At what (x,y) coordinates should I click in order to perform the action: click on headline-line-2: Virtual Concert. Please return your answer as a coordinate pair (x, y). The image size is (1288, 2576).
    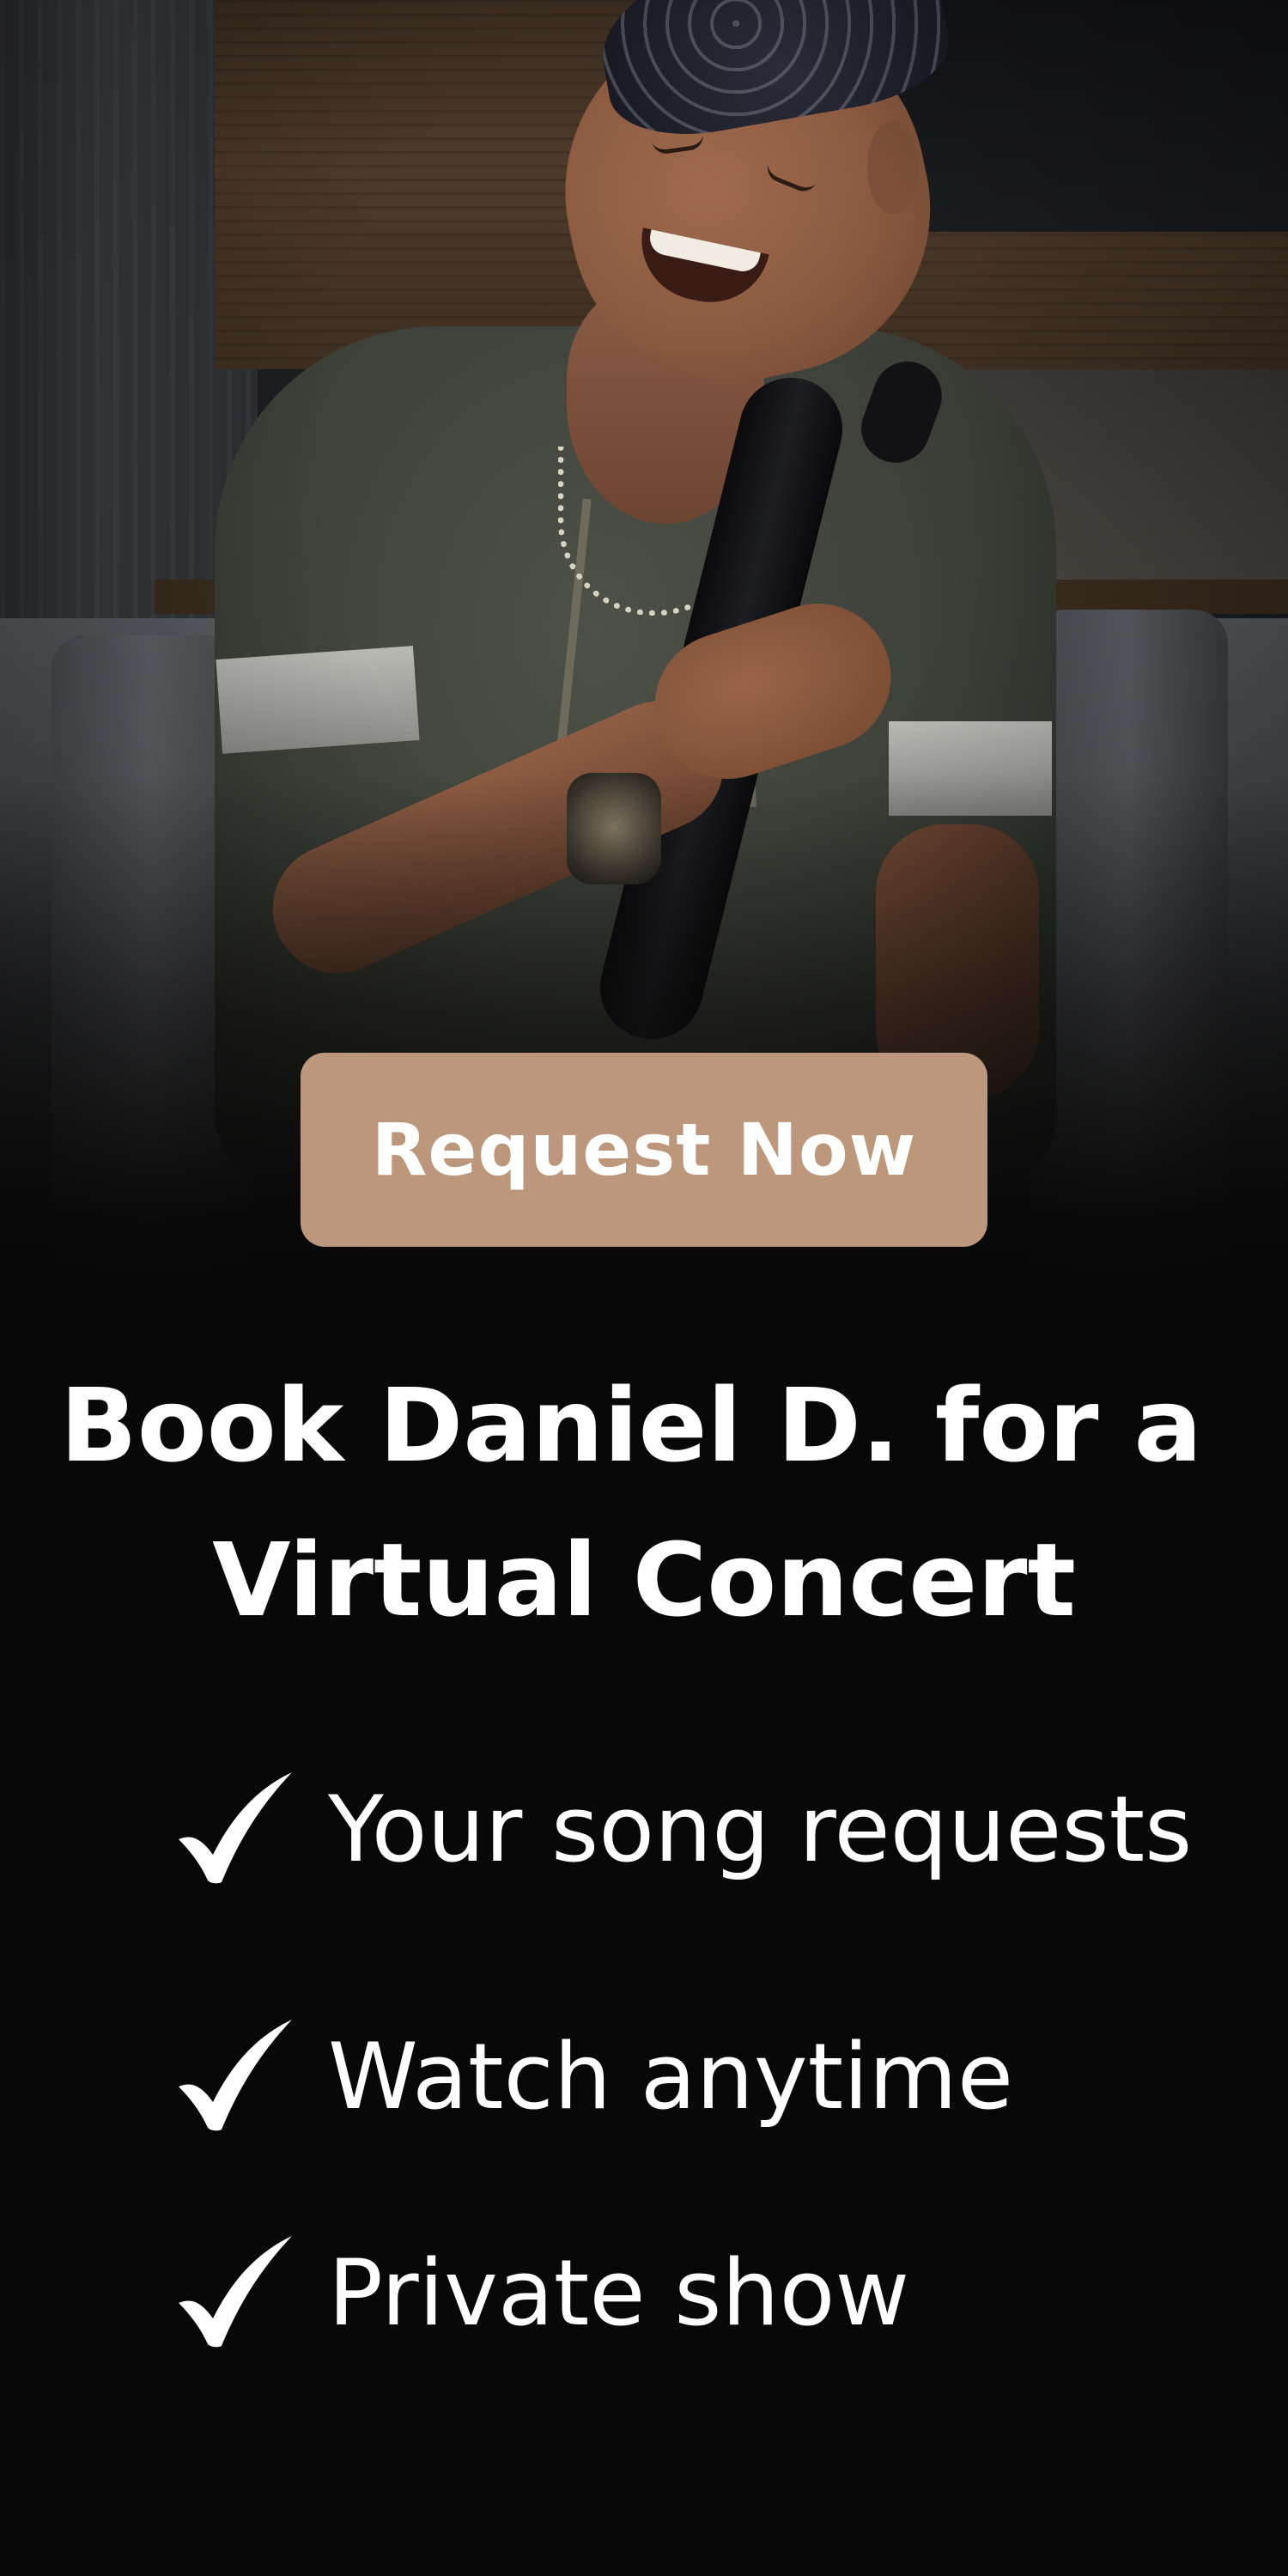
    Looking at the image, I should click on (644, 1580).